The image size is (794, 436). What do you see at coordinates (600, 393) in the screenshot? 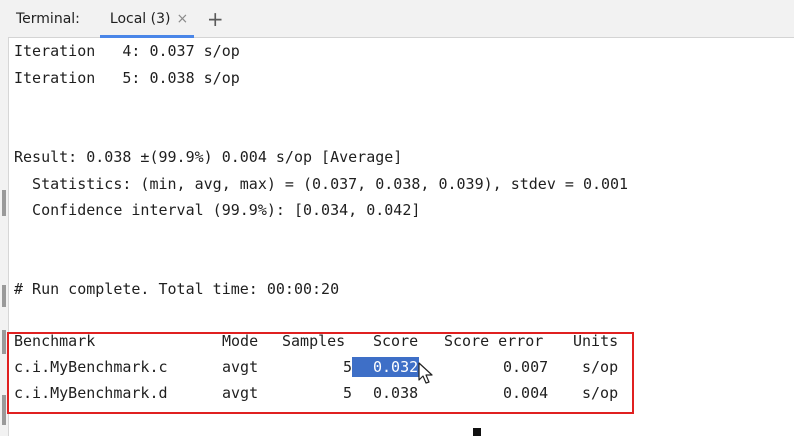
I see `row-2-units: s/op` at bounding box center [600, 393].